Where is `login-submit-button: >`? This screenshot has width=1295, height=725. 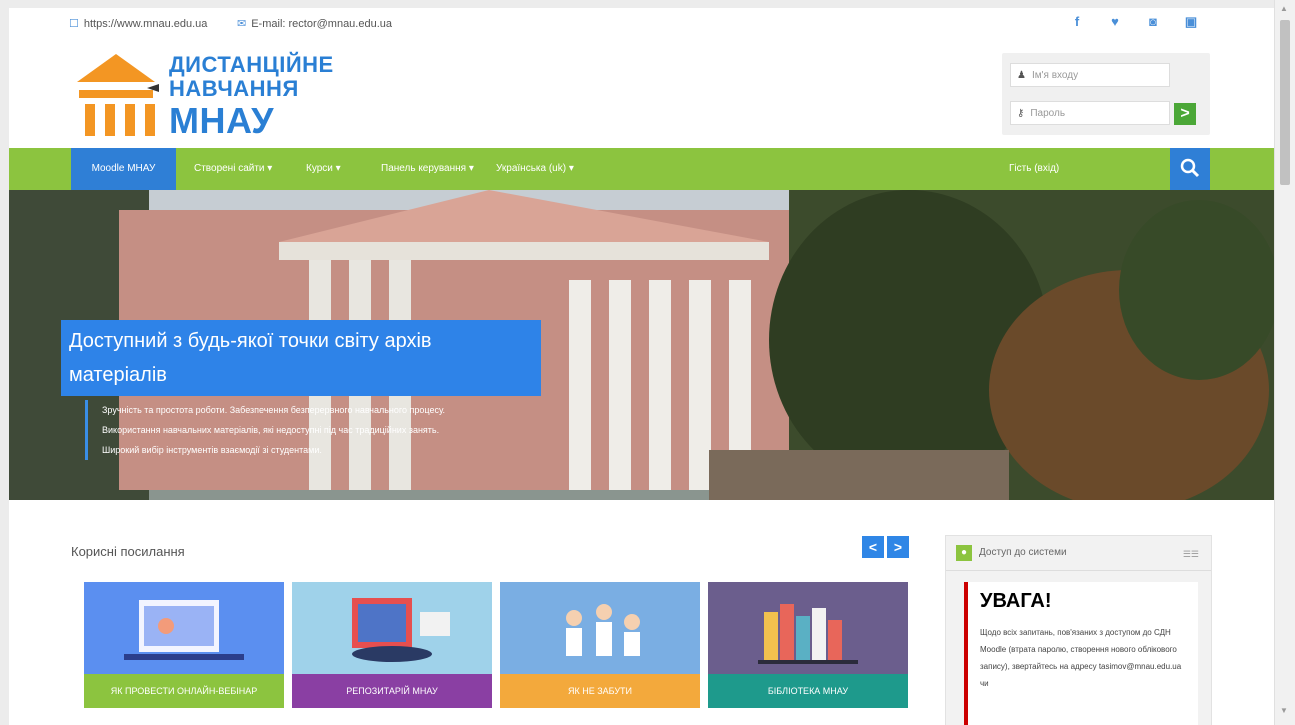 login-submit-button: > is located at coordinates (1185, 114).